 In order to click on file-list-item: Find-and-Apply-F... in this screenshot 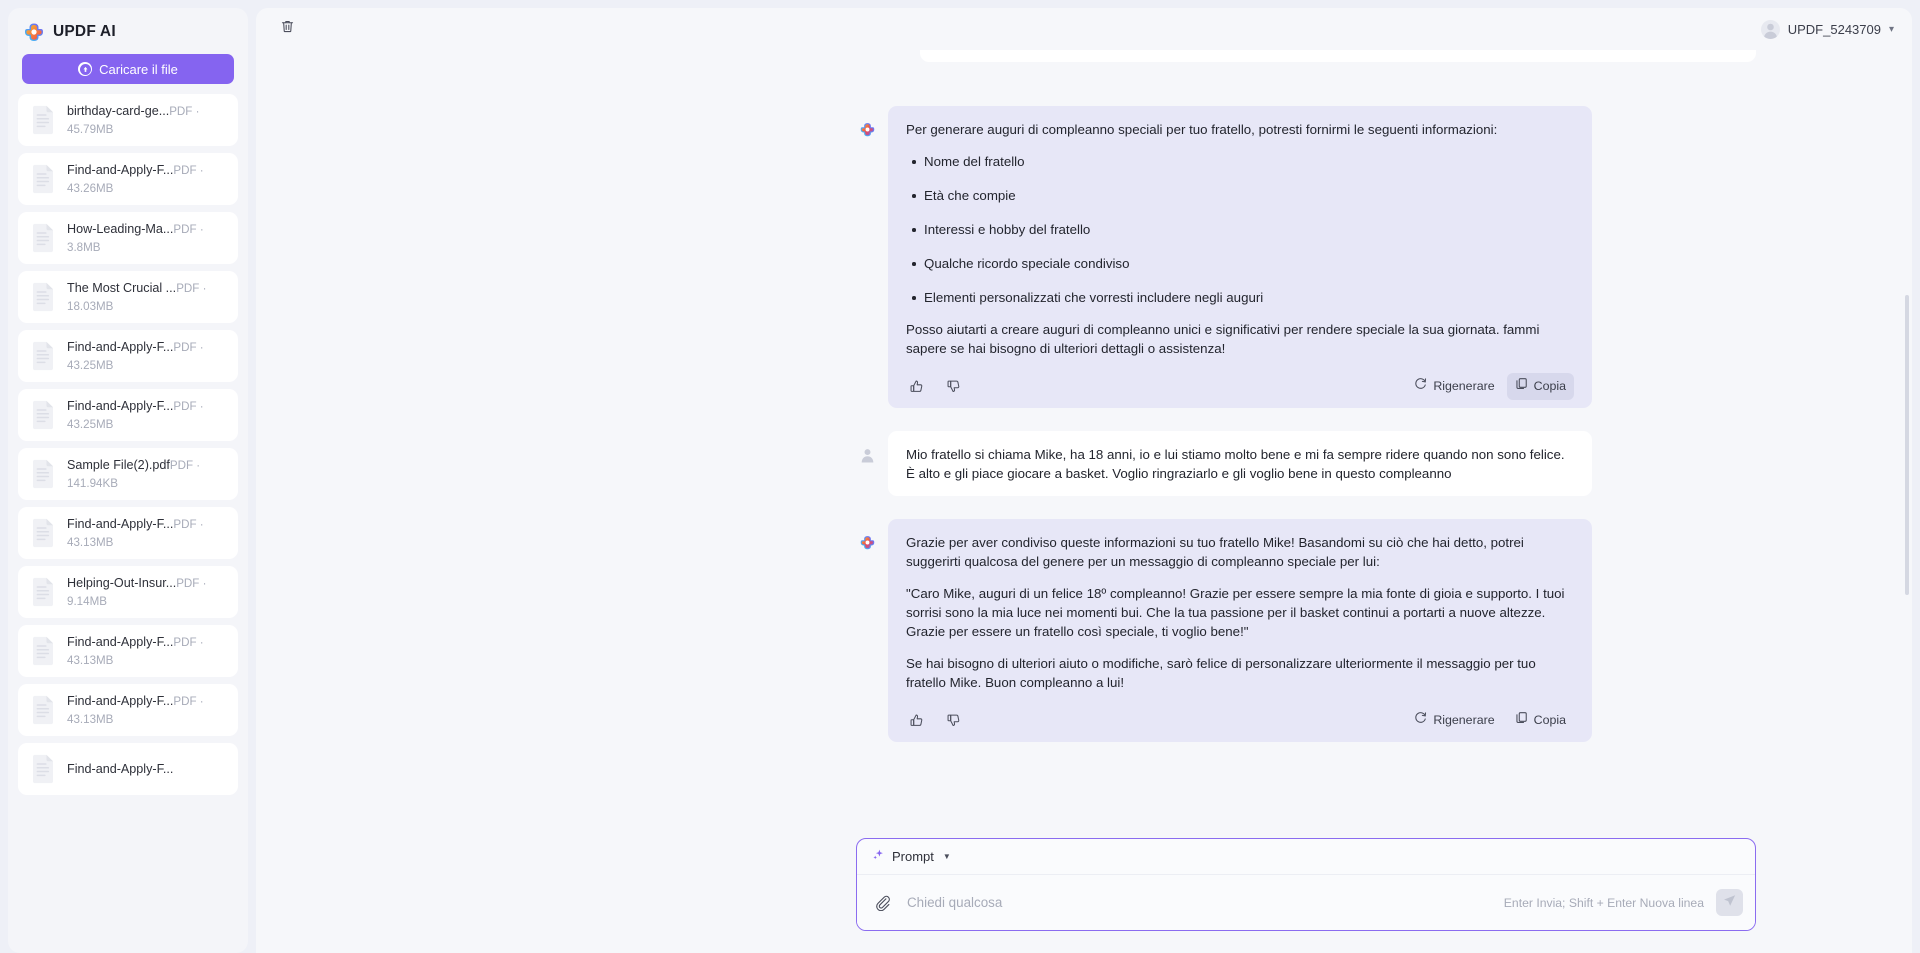, I will do `click(128, 769)`.